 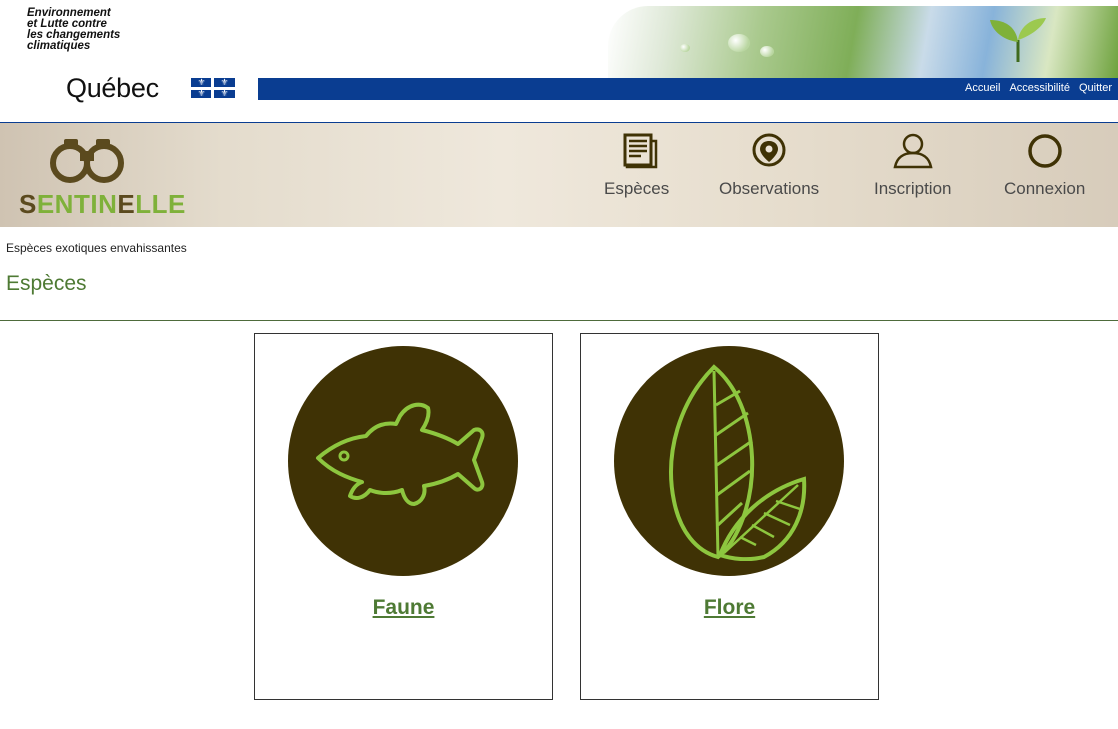 What do you see at coordinates (913, 151) in the screenshot?
I see `user-icon` at bounding box center [913, 151].